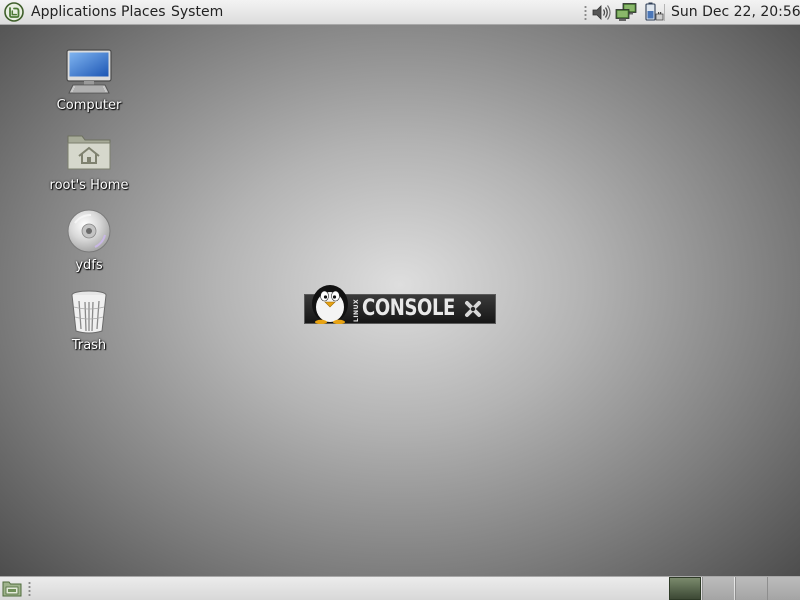  Describe the element at coordinates (330, 304) in the screenshot. I see `penguin-icon` at that location.